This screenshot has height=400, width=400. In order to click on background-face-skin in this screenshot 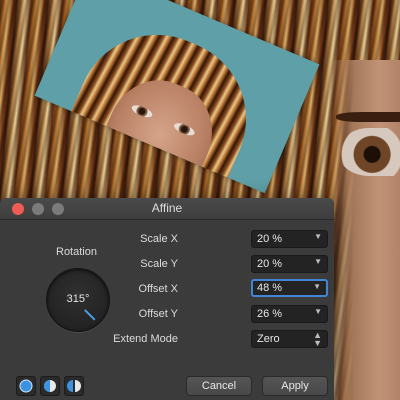, I will do `click(365, 230)`.